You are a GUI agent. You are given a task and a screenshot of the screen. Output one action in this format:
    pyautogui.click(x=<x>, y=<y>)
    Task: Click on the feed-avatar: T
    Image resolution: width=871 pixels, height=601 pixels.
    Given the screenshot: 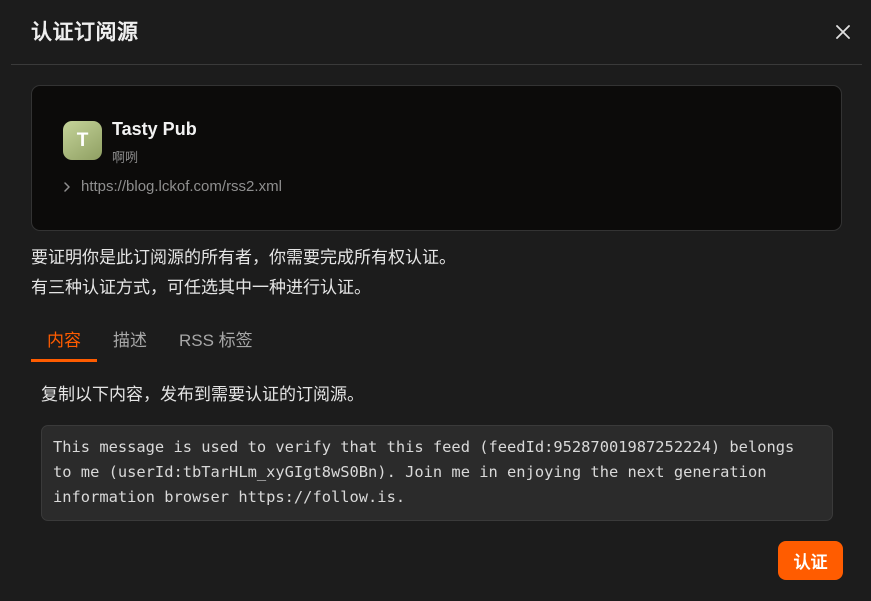 What is the action you would take?
    pyautogui.click(x=82, y=140)
    